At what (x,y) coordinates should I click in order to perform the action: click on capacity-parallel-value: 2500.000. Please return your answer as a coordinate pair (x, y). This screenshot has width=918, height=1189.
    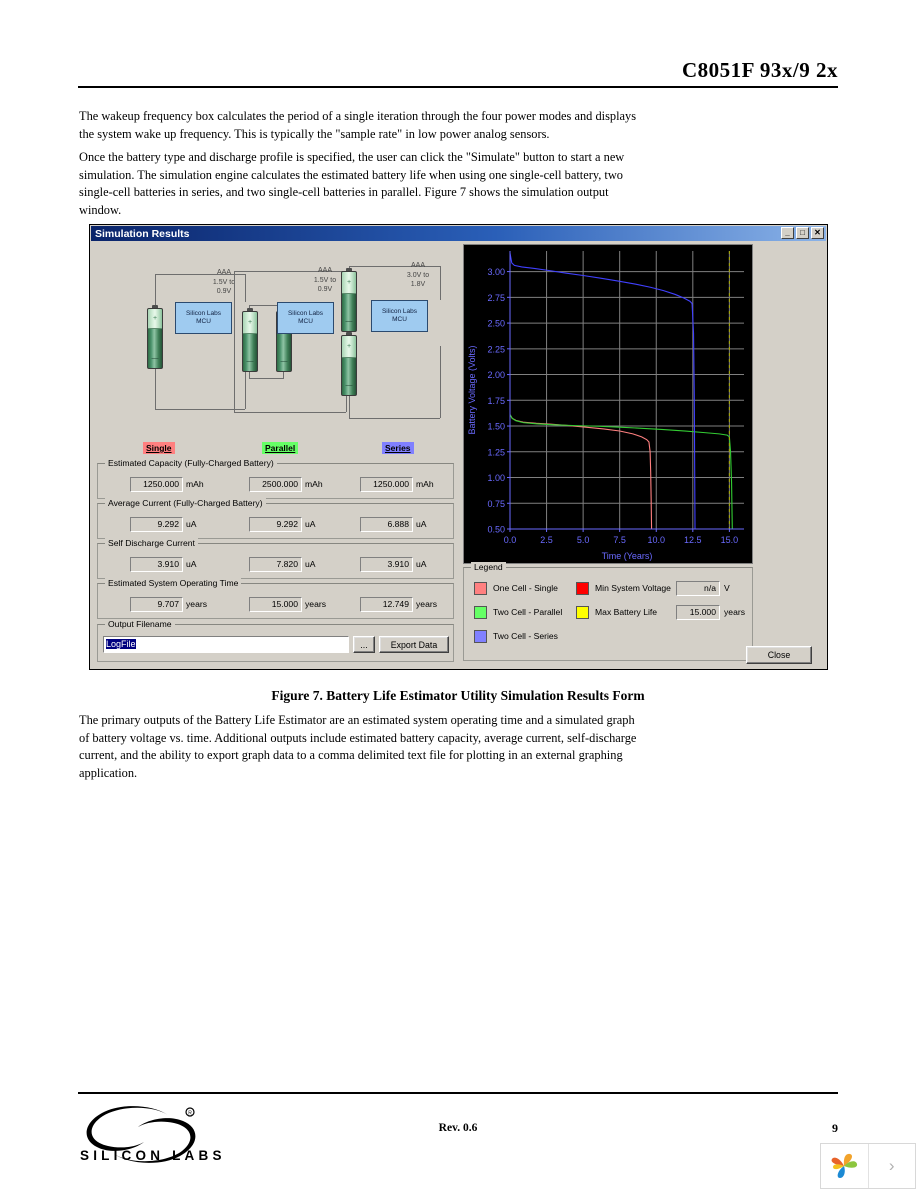
    Looking at the image, I should click on (275, 484).